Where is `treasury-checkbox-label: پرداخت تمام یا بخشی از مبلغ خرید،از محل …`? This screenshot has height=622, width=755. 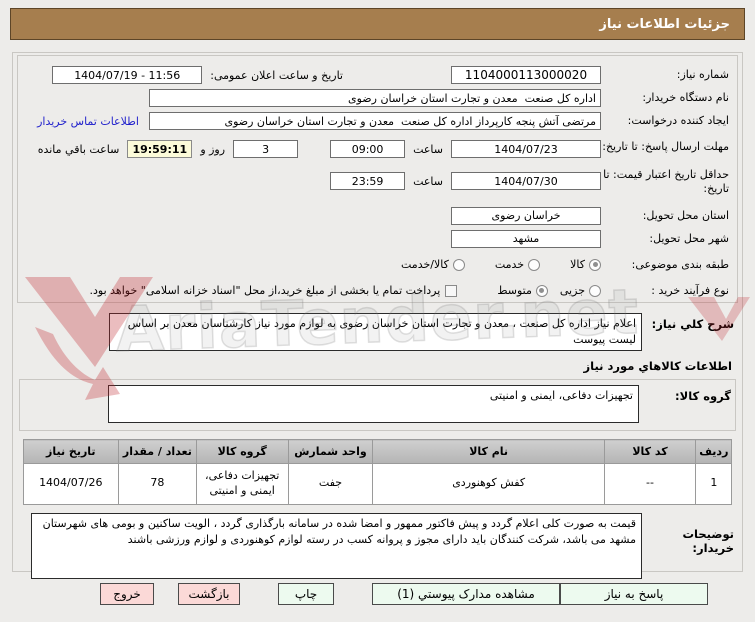
treasury-checkbox-label: پرداخت تمام یا بخشی از مبلغ خرید،از محل … is located at coordinates (265, 290).